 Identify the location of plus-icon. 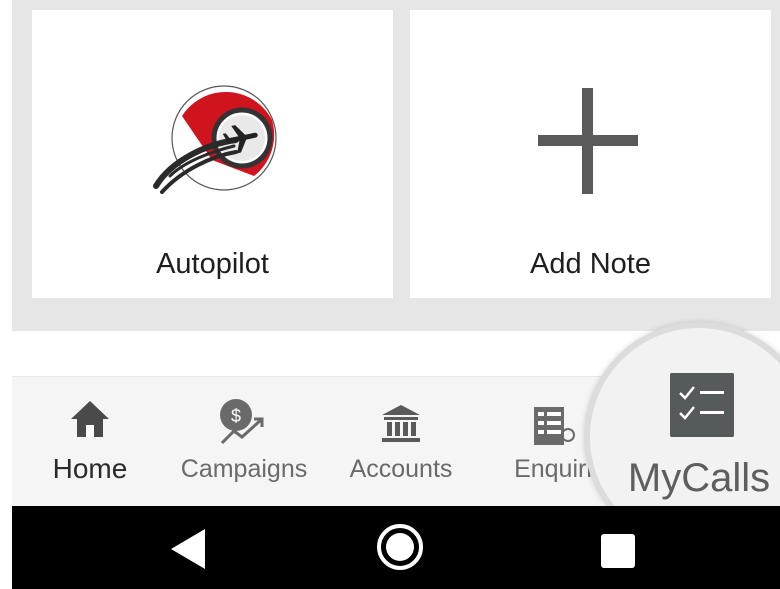
(588, 141).